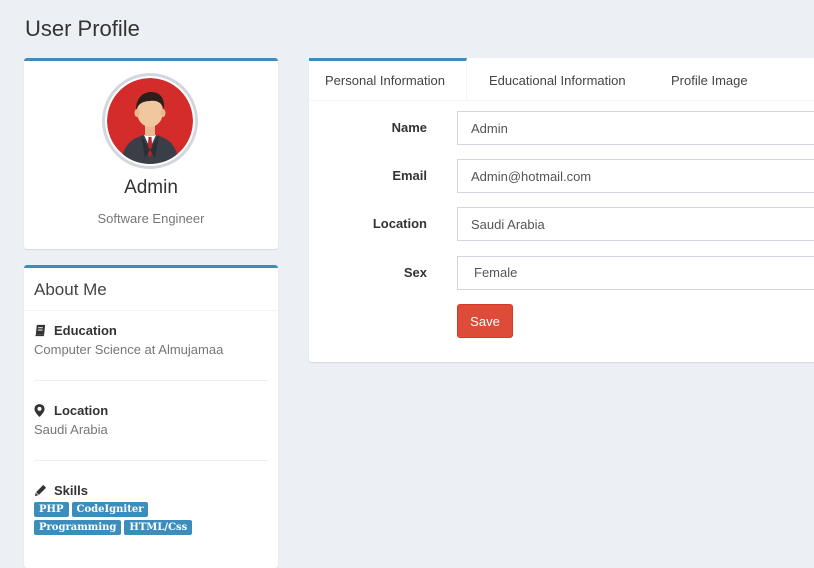  Describe the element at coordinates (41, 410) in the screenshot. I see `map-marker-icon` at that location.